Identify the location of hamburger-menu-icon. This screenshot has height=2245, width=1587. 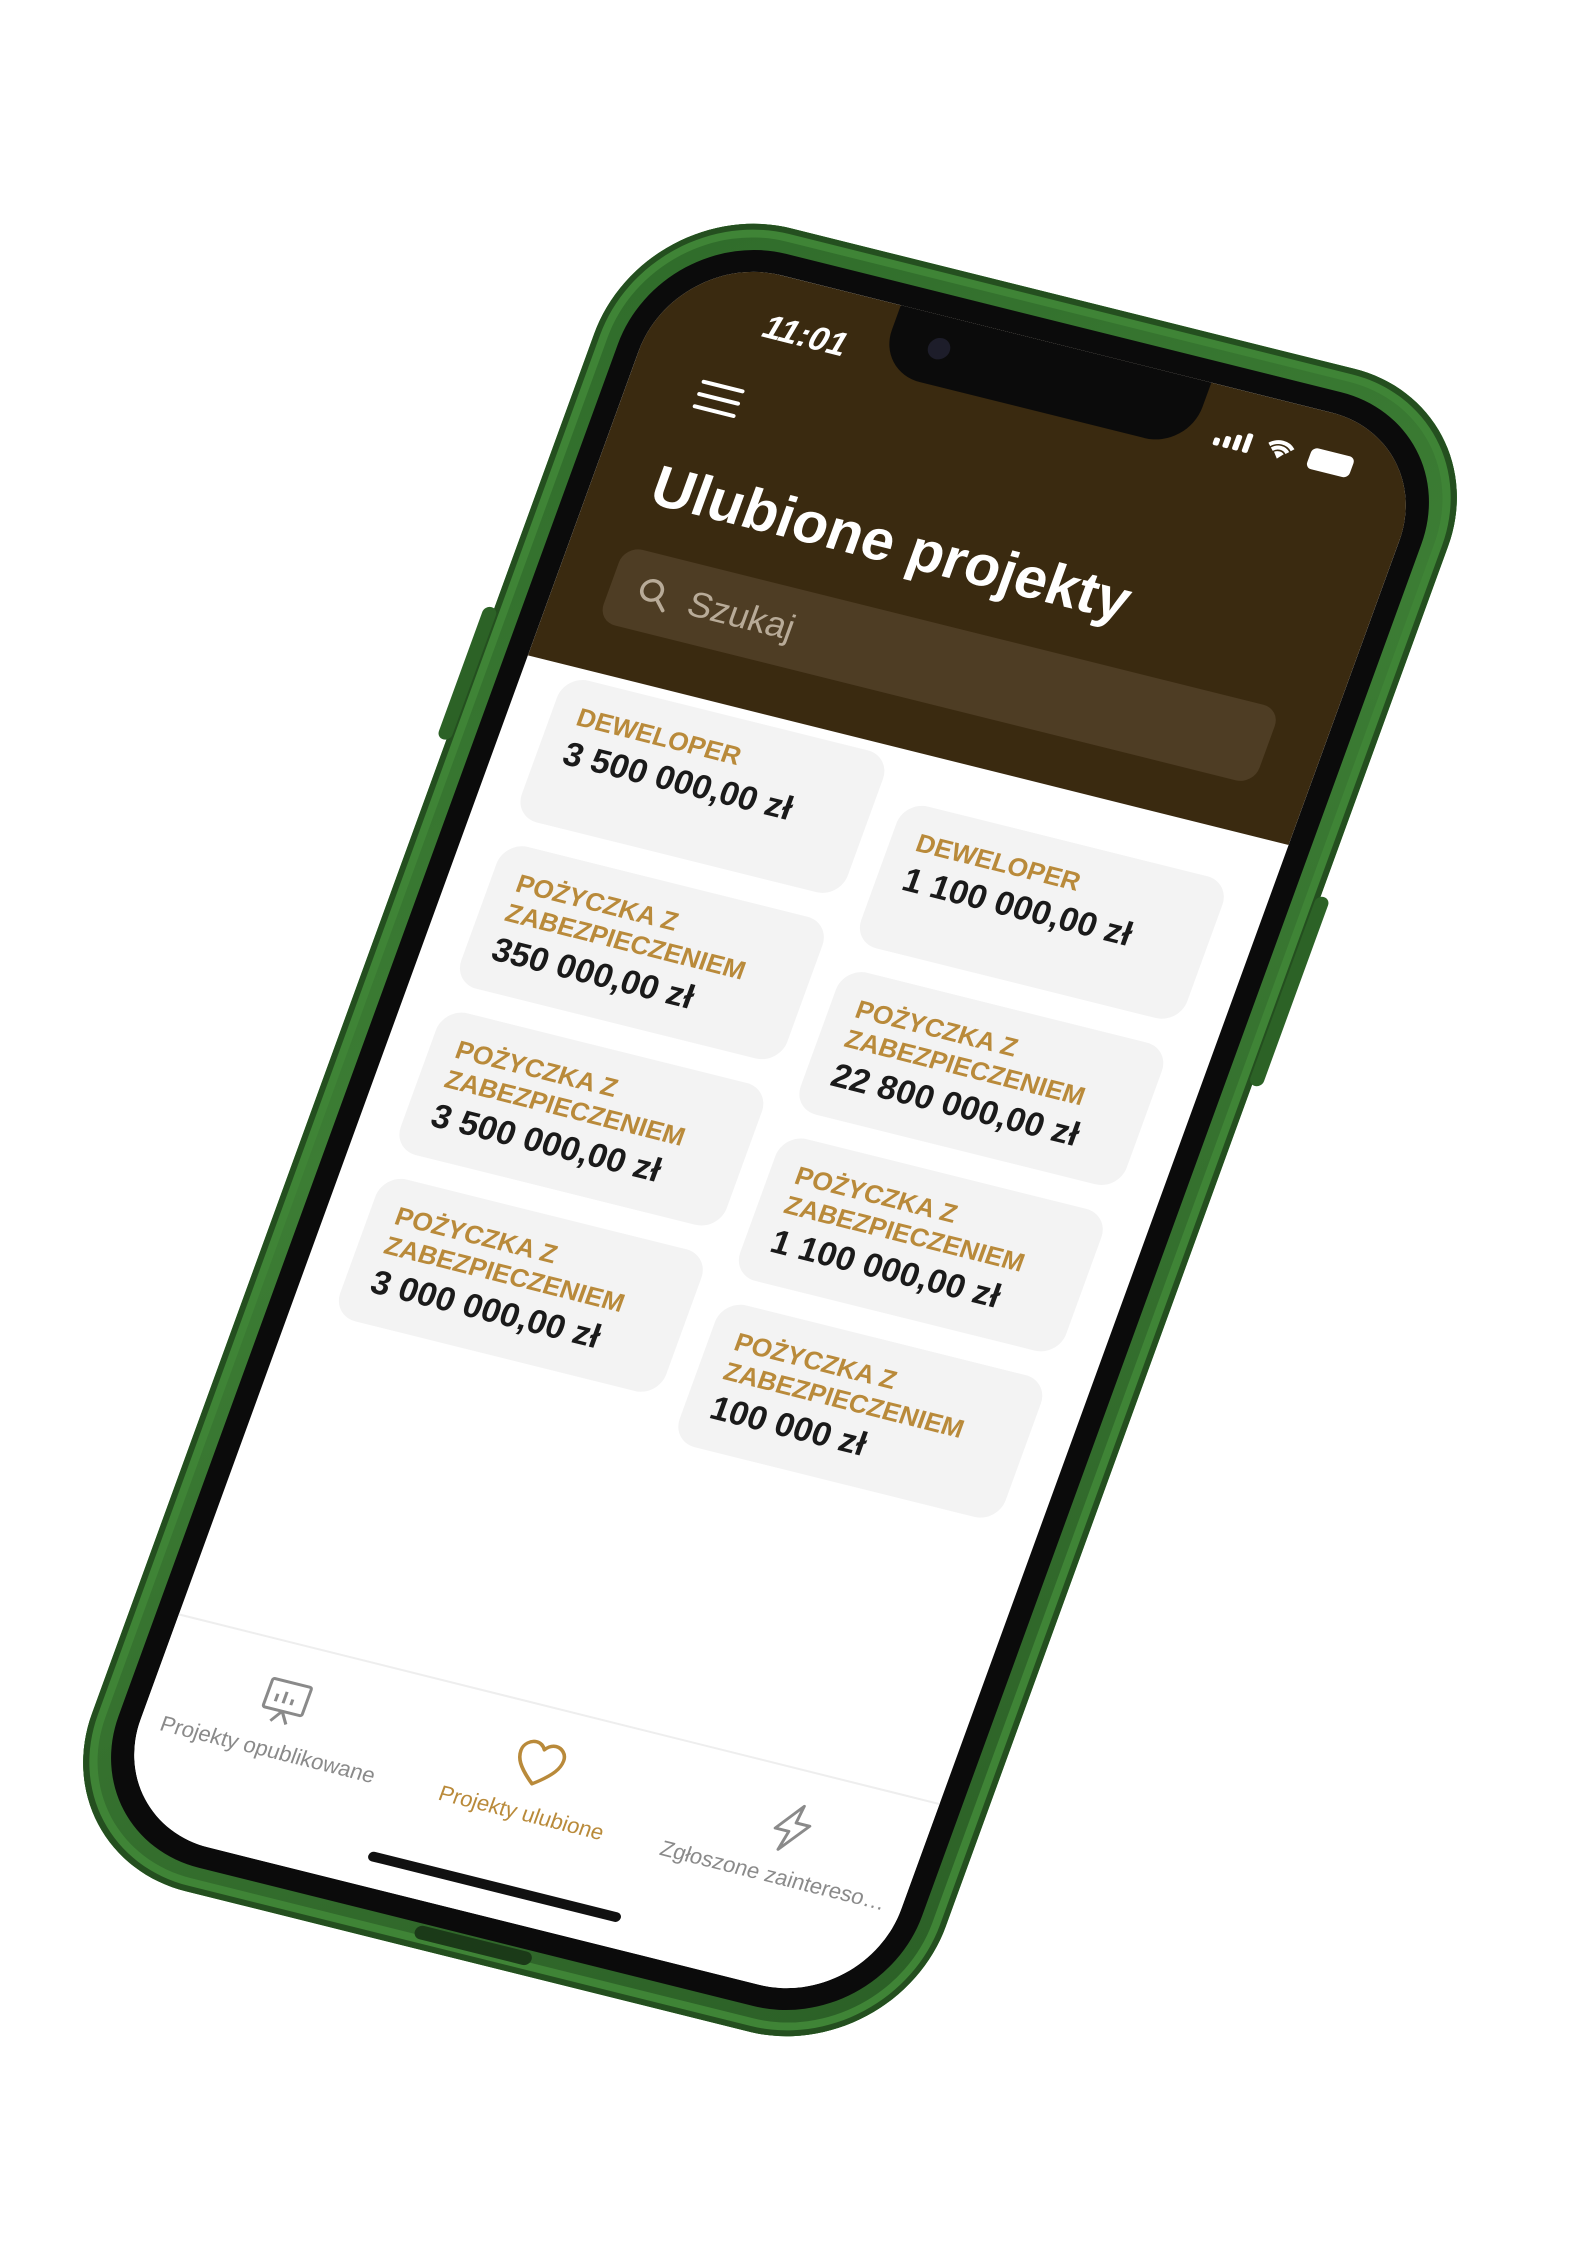
(718, 400).